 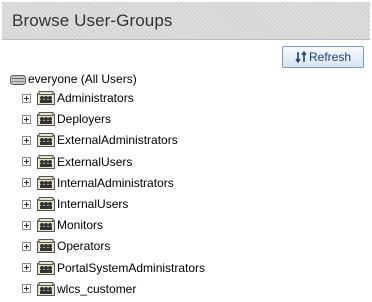 What do you see at coordinates (97, 288) in the screenshot?
I see `tree-node-label: wlcs_customer` at bounding box center [97, 288].